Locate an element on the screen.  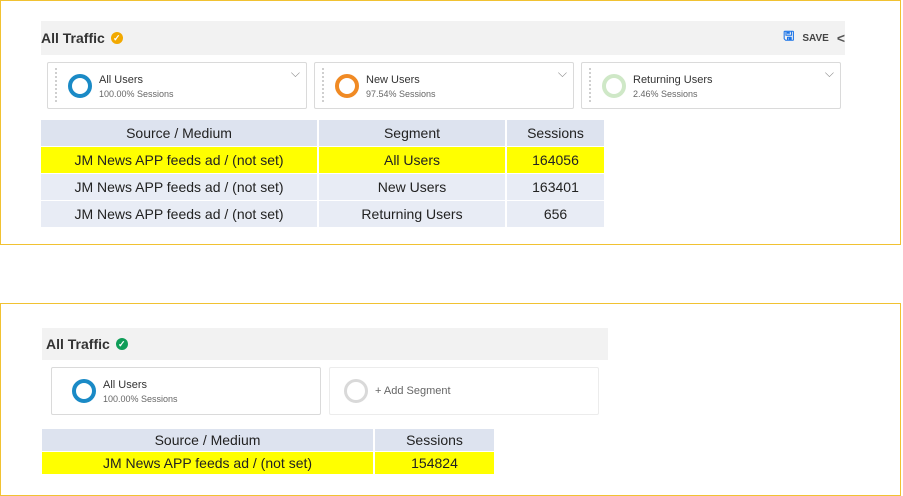
table-cell: Returning Users is located at coordinates (413, 214).